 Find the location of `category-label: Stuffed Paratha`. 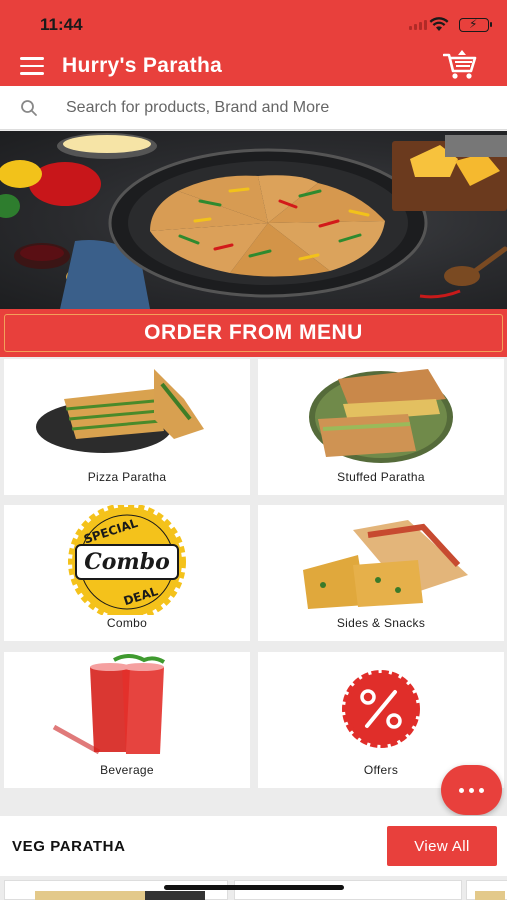

category-label: Stuffed Paratha is located at coordinates (381, 477).